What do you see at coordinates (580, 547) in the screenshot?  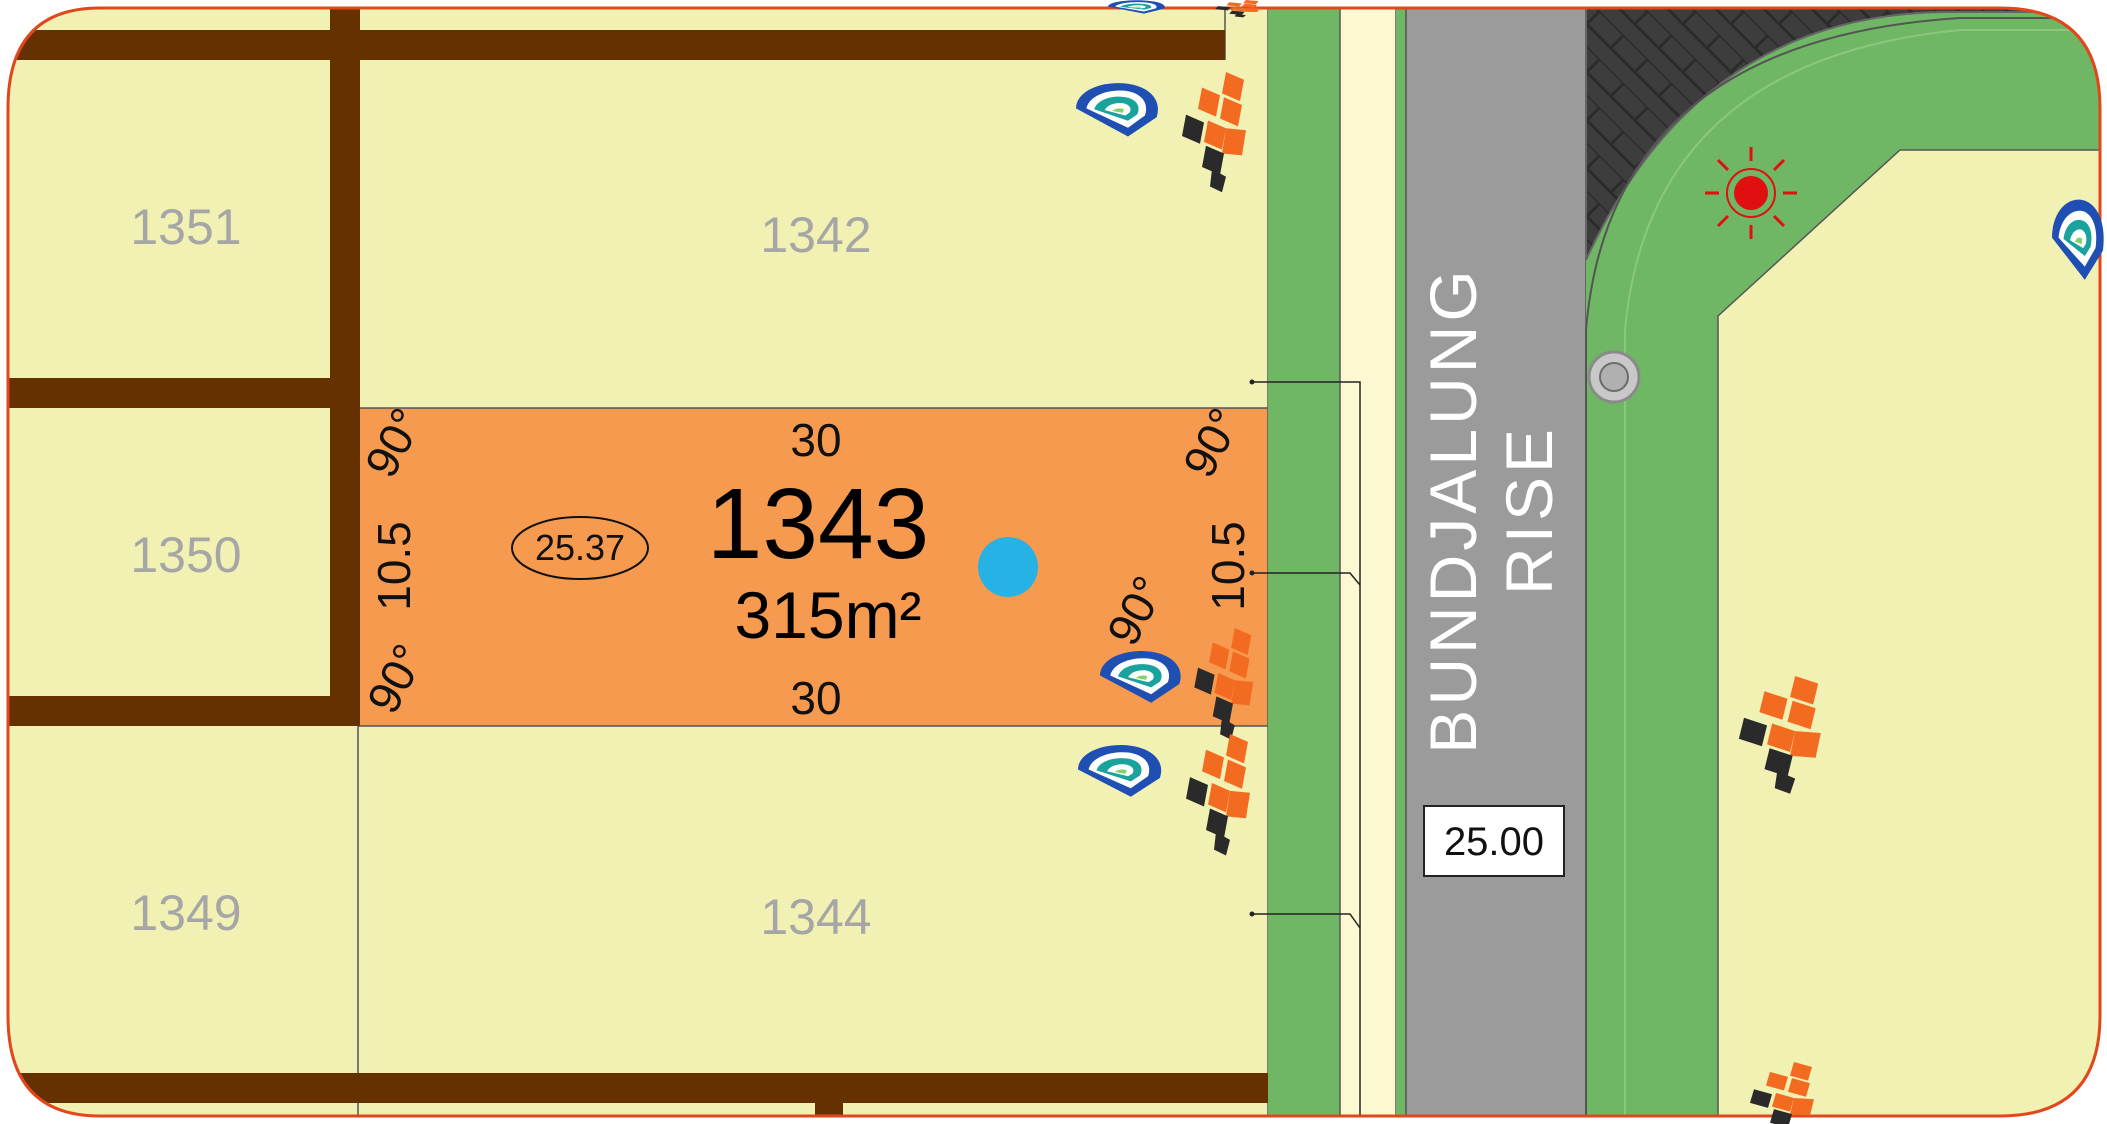 I see `lot-oval-label: 25.37` at bounding box center [580, 547].